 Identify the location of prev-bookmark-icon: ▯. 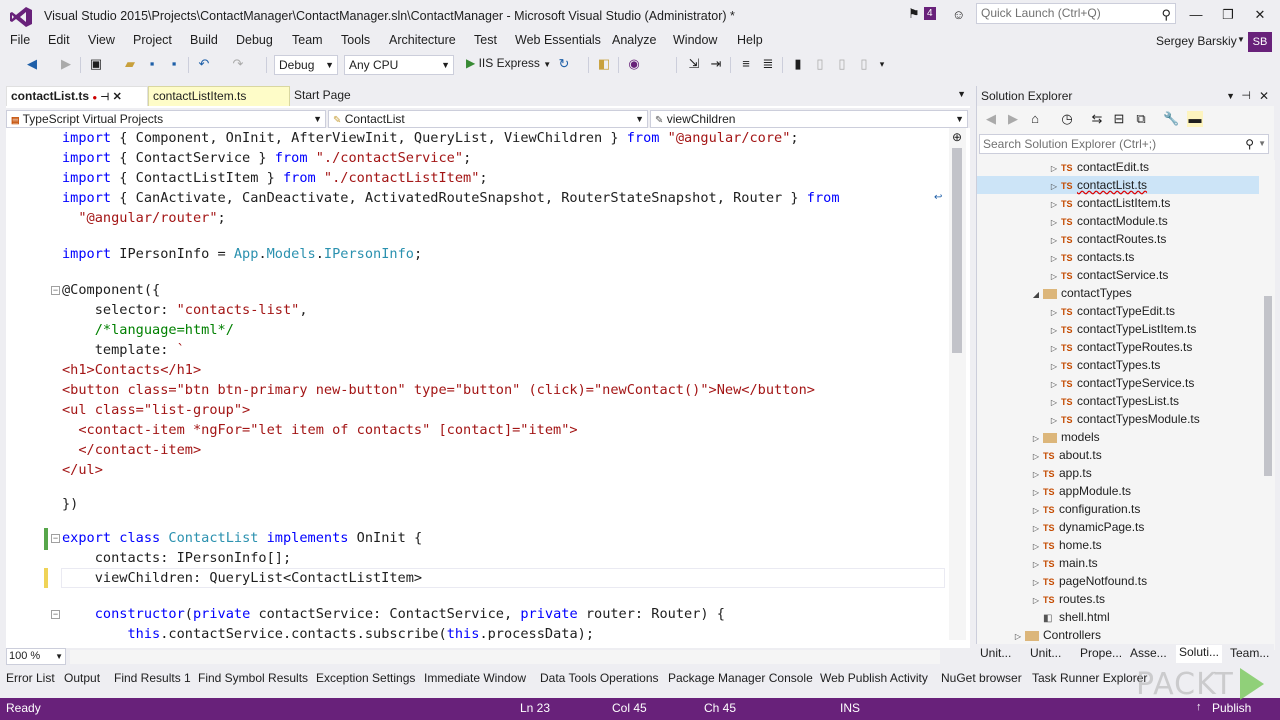
(820, 64).